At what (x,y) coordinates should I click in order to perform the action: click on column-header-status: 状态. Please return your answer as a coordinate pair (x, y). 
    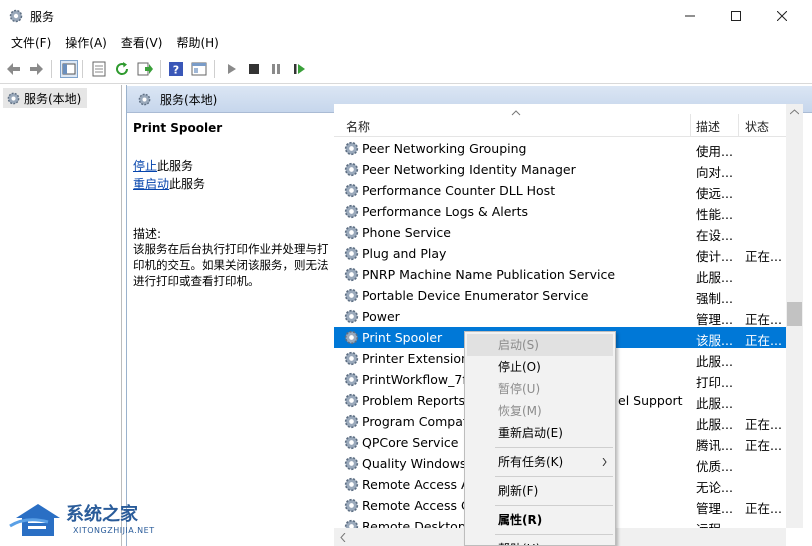
    Looking at the image, I should click on (757, 126).